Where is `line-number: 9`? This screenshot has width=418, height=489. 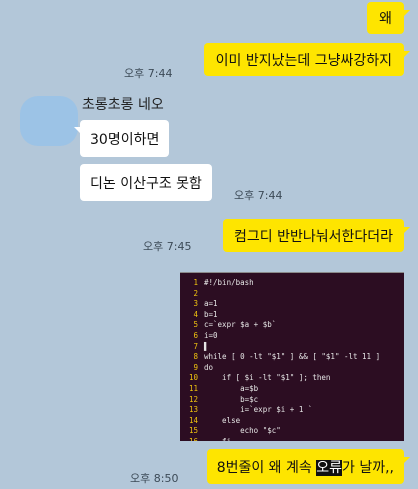
line-number: 9 is located at coordinates (195, 367).